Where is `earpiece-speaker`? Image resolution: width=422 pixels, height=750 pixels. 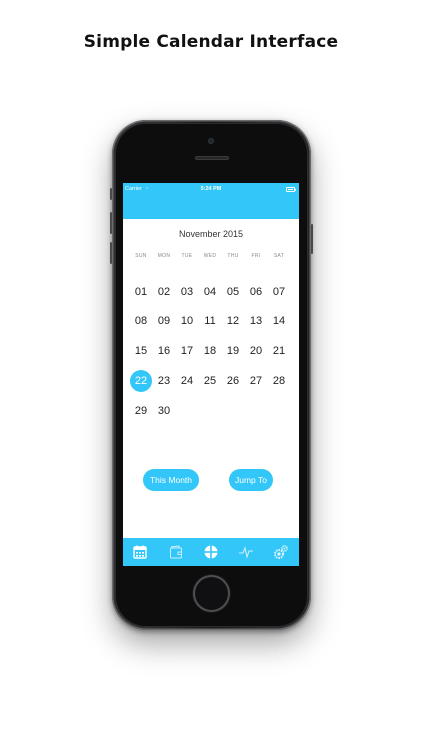 earpiece-speaker is located at coordinates (212, 158).